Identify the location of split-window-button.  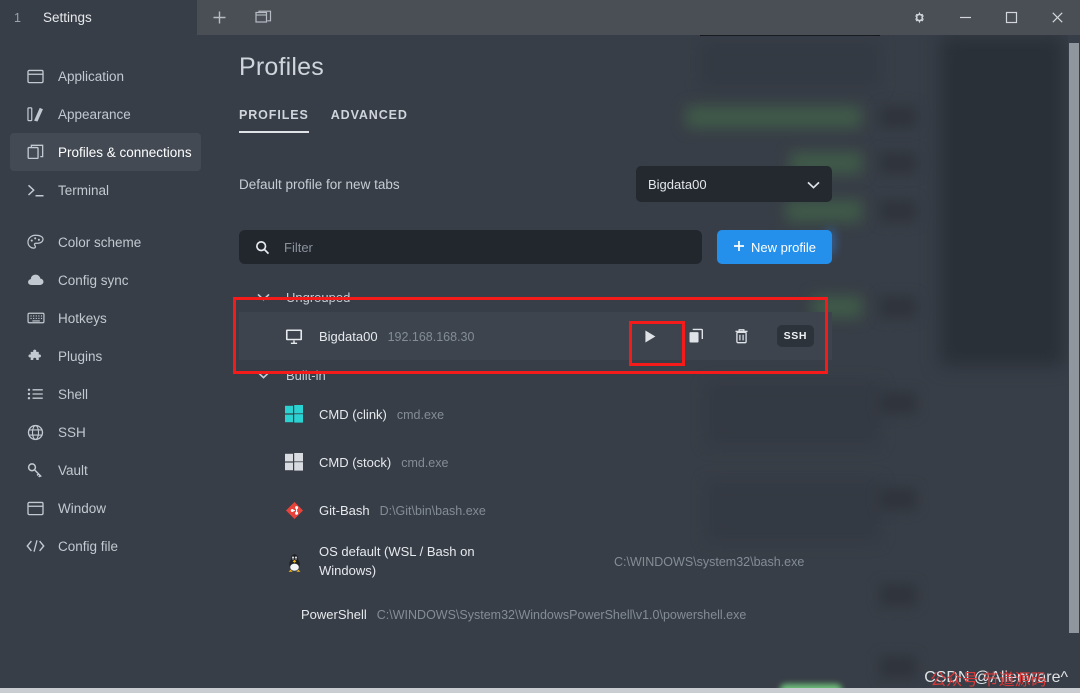
(263, 17).